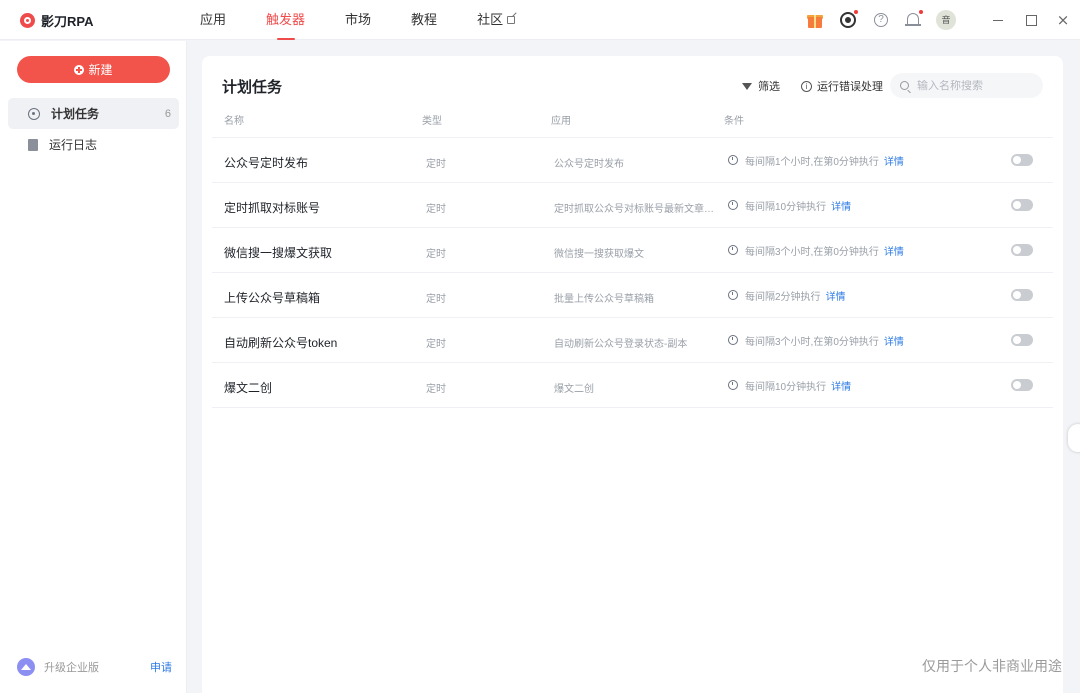 Image resolution: width=1080 pixels, height=693 pixels. I want to click on table-row: 定时抓取对标账号 定时 定时抓取公众号对标账号最新文章到... 每间隔10分钟执行 详情, so click(632, 205).